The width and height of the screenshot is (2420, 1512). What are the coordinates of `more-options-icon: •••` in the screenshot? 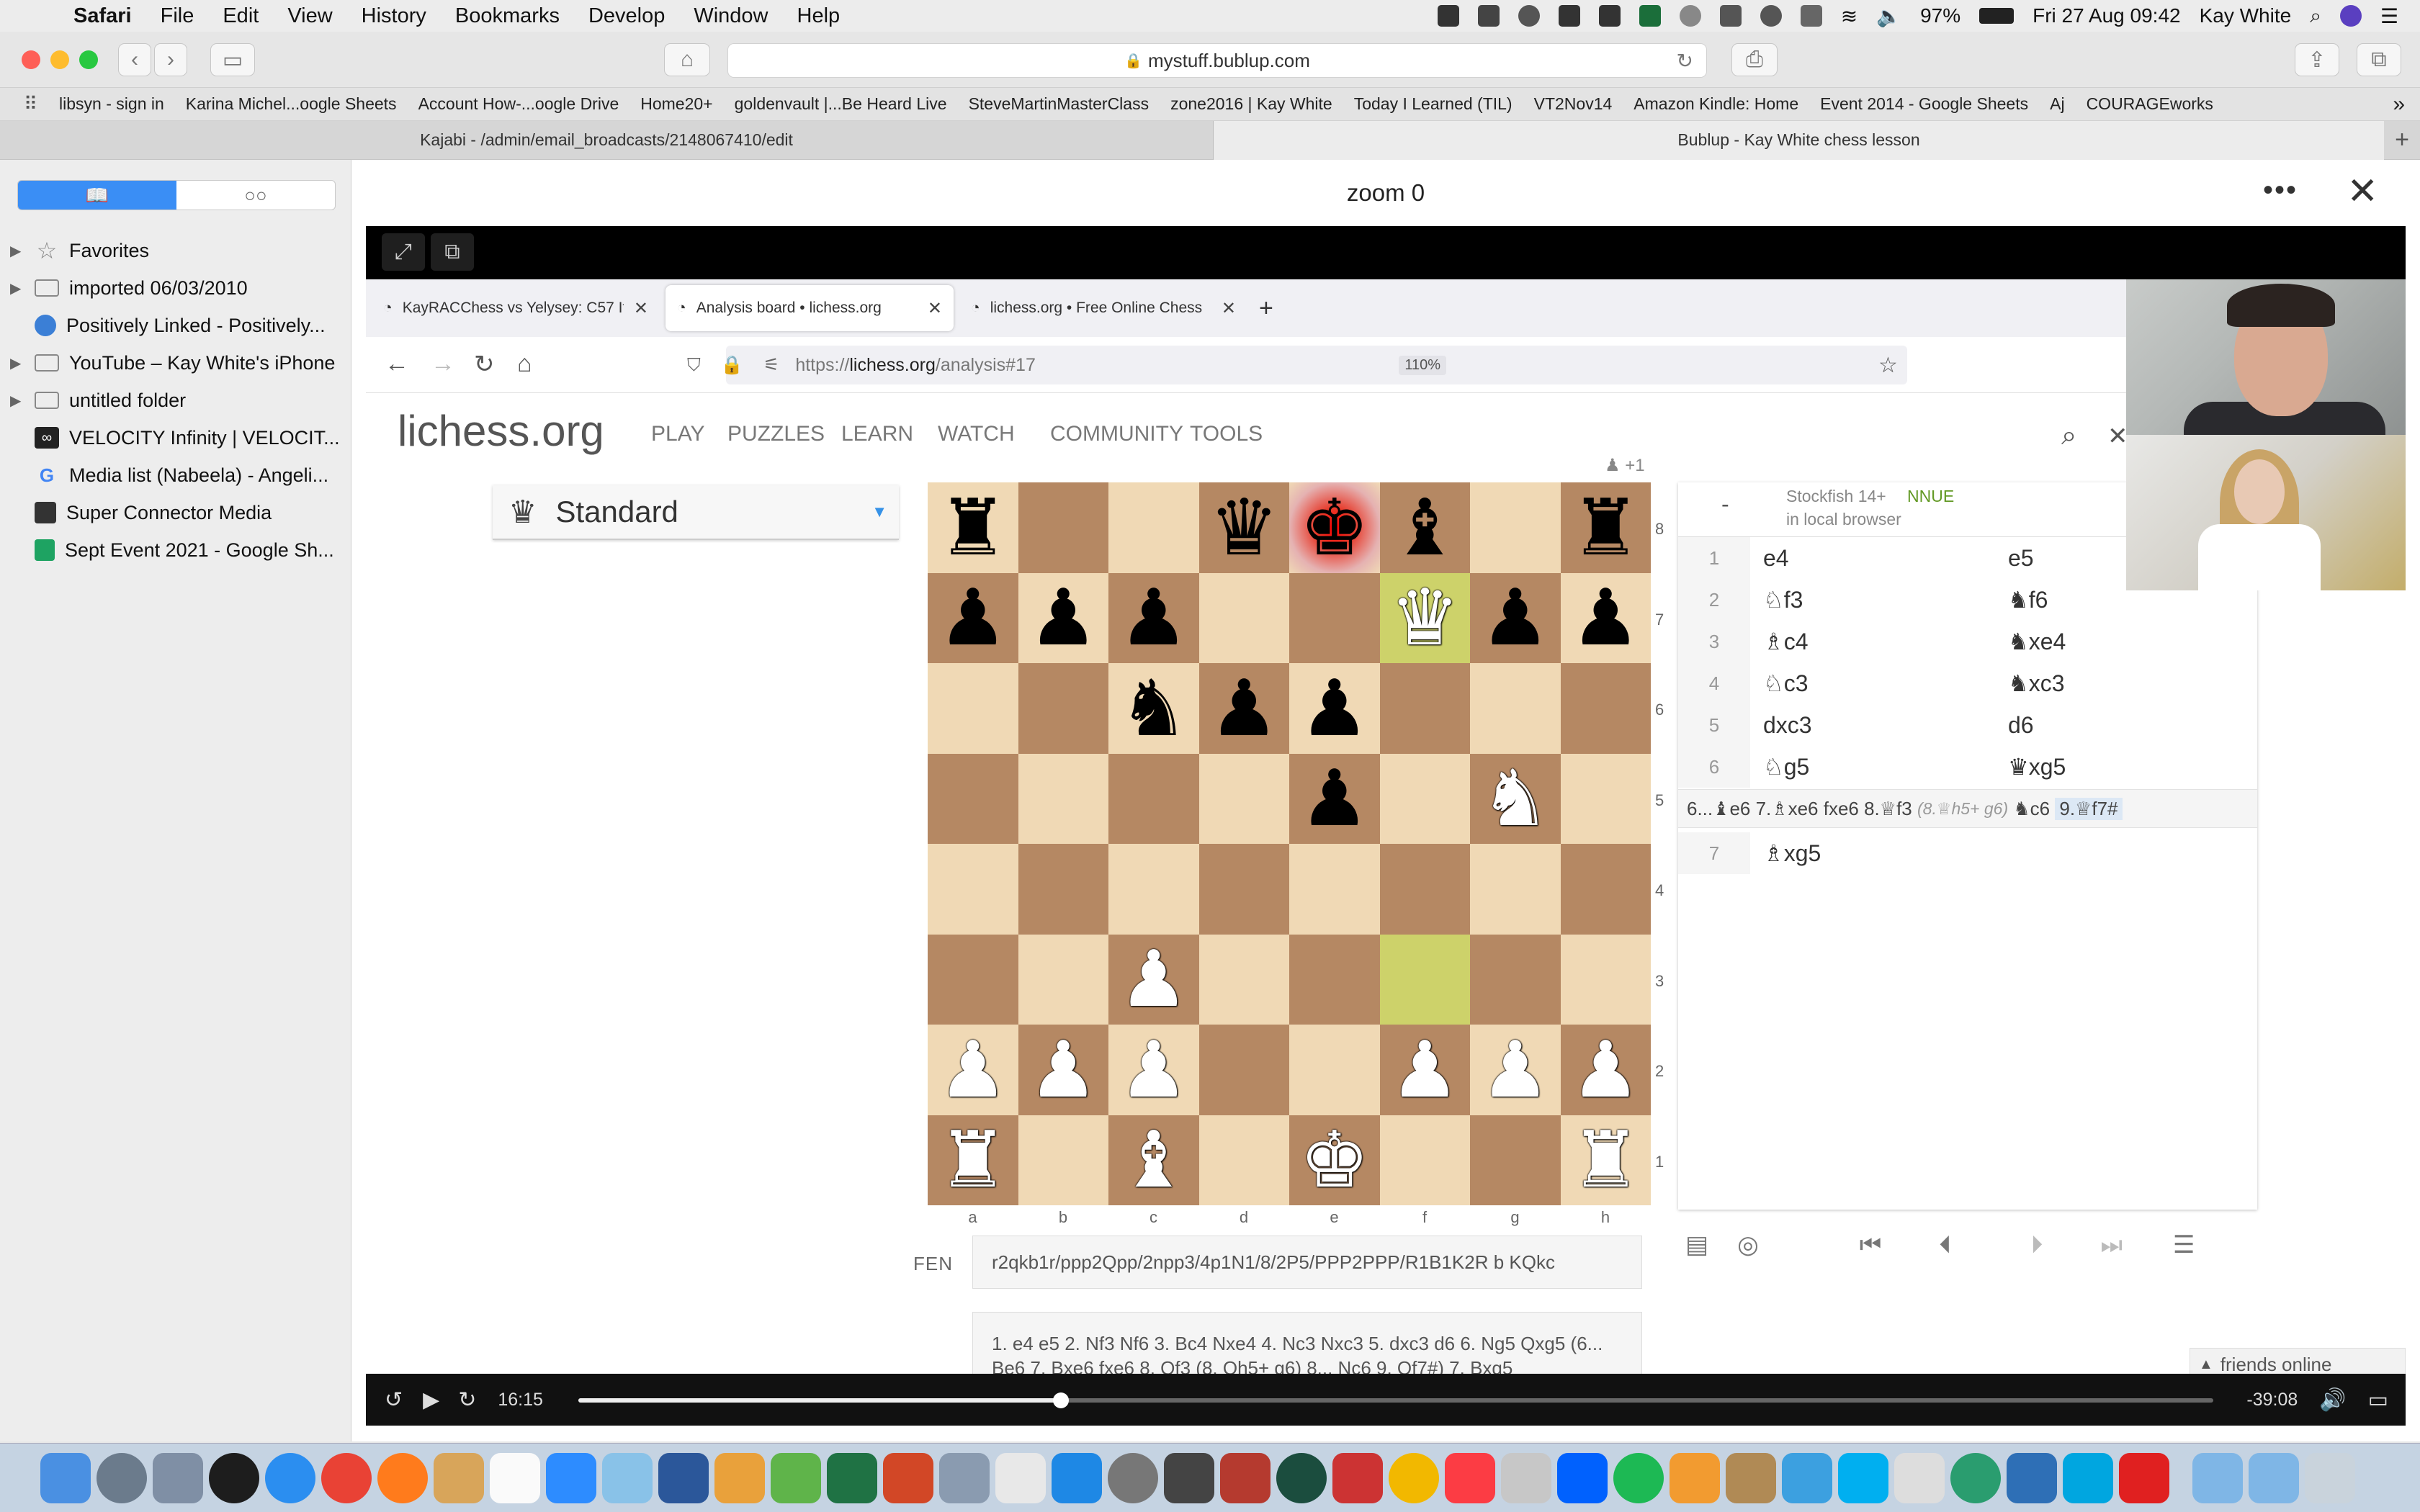 It's located at (2280, 190).